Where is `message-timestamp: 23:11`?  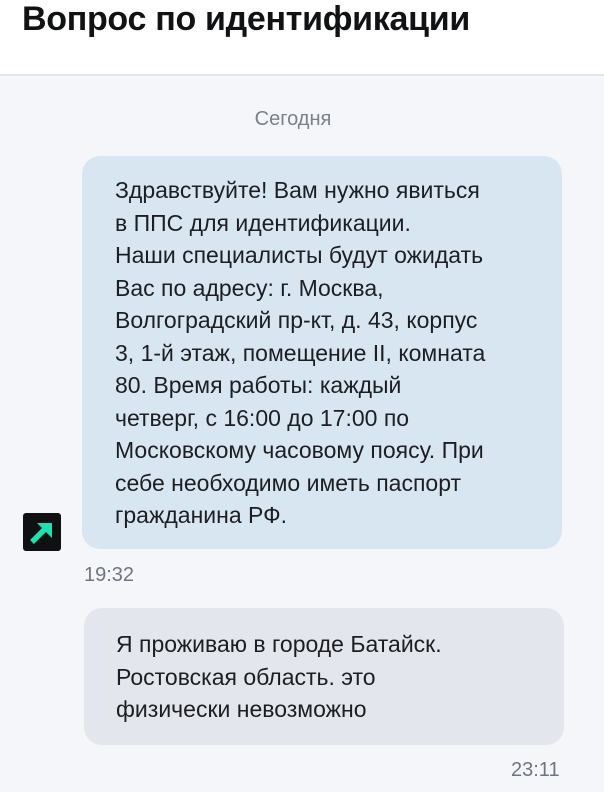
message-timestamp: 23:11 is located at coordinates (535, 770).